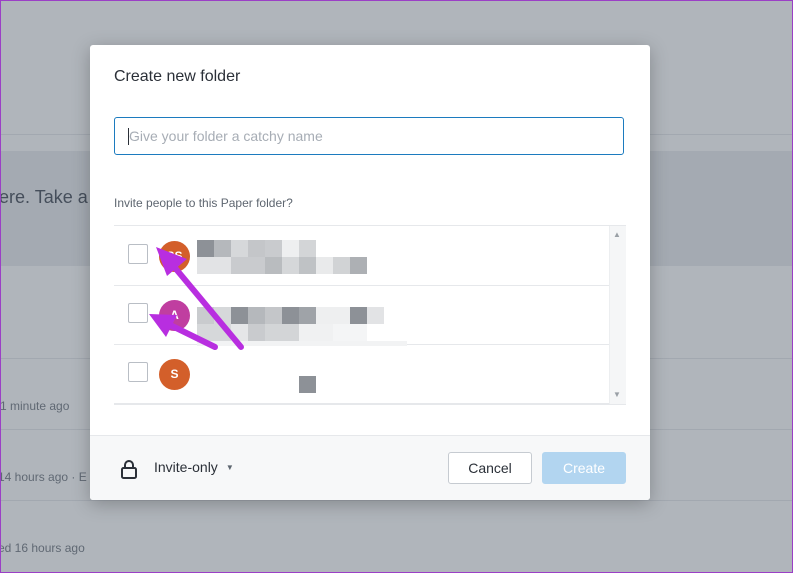 This screenshot has width=793, height=573. Describe the element at coordinates (129, 469) in the screenshot. I see `lock-icon` at that location.